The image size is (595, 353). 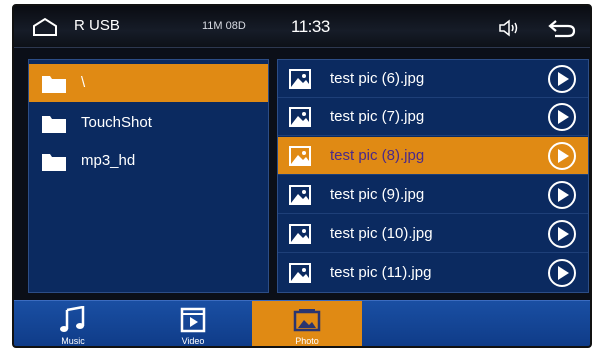 I want to click on clock: 11:33, so click(x=310, y=26).